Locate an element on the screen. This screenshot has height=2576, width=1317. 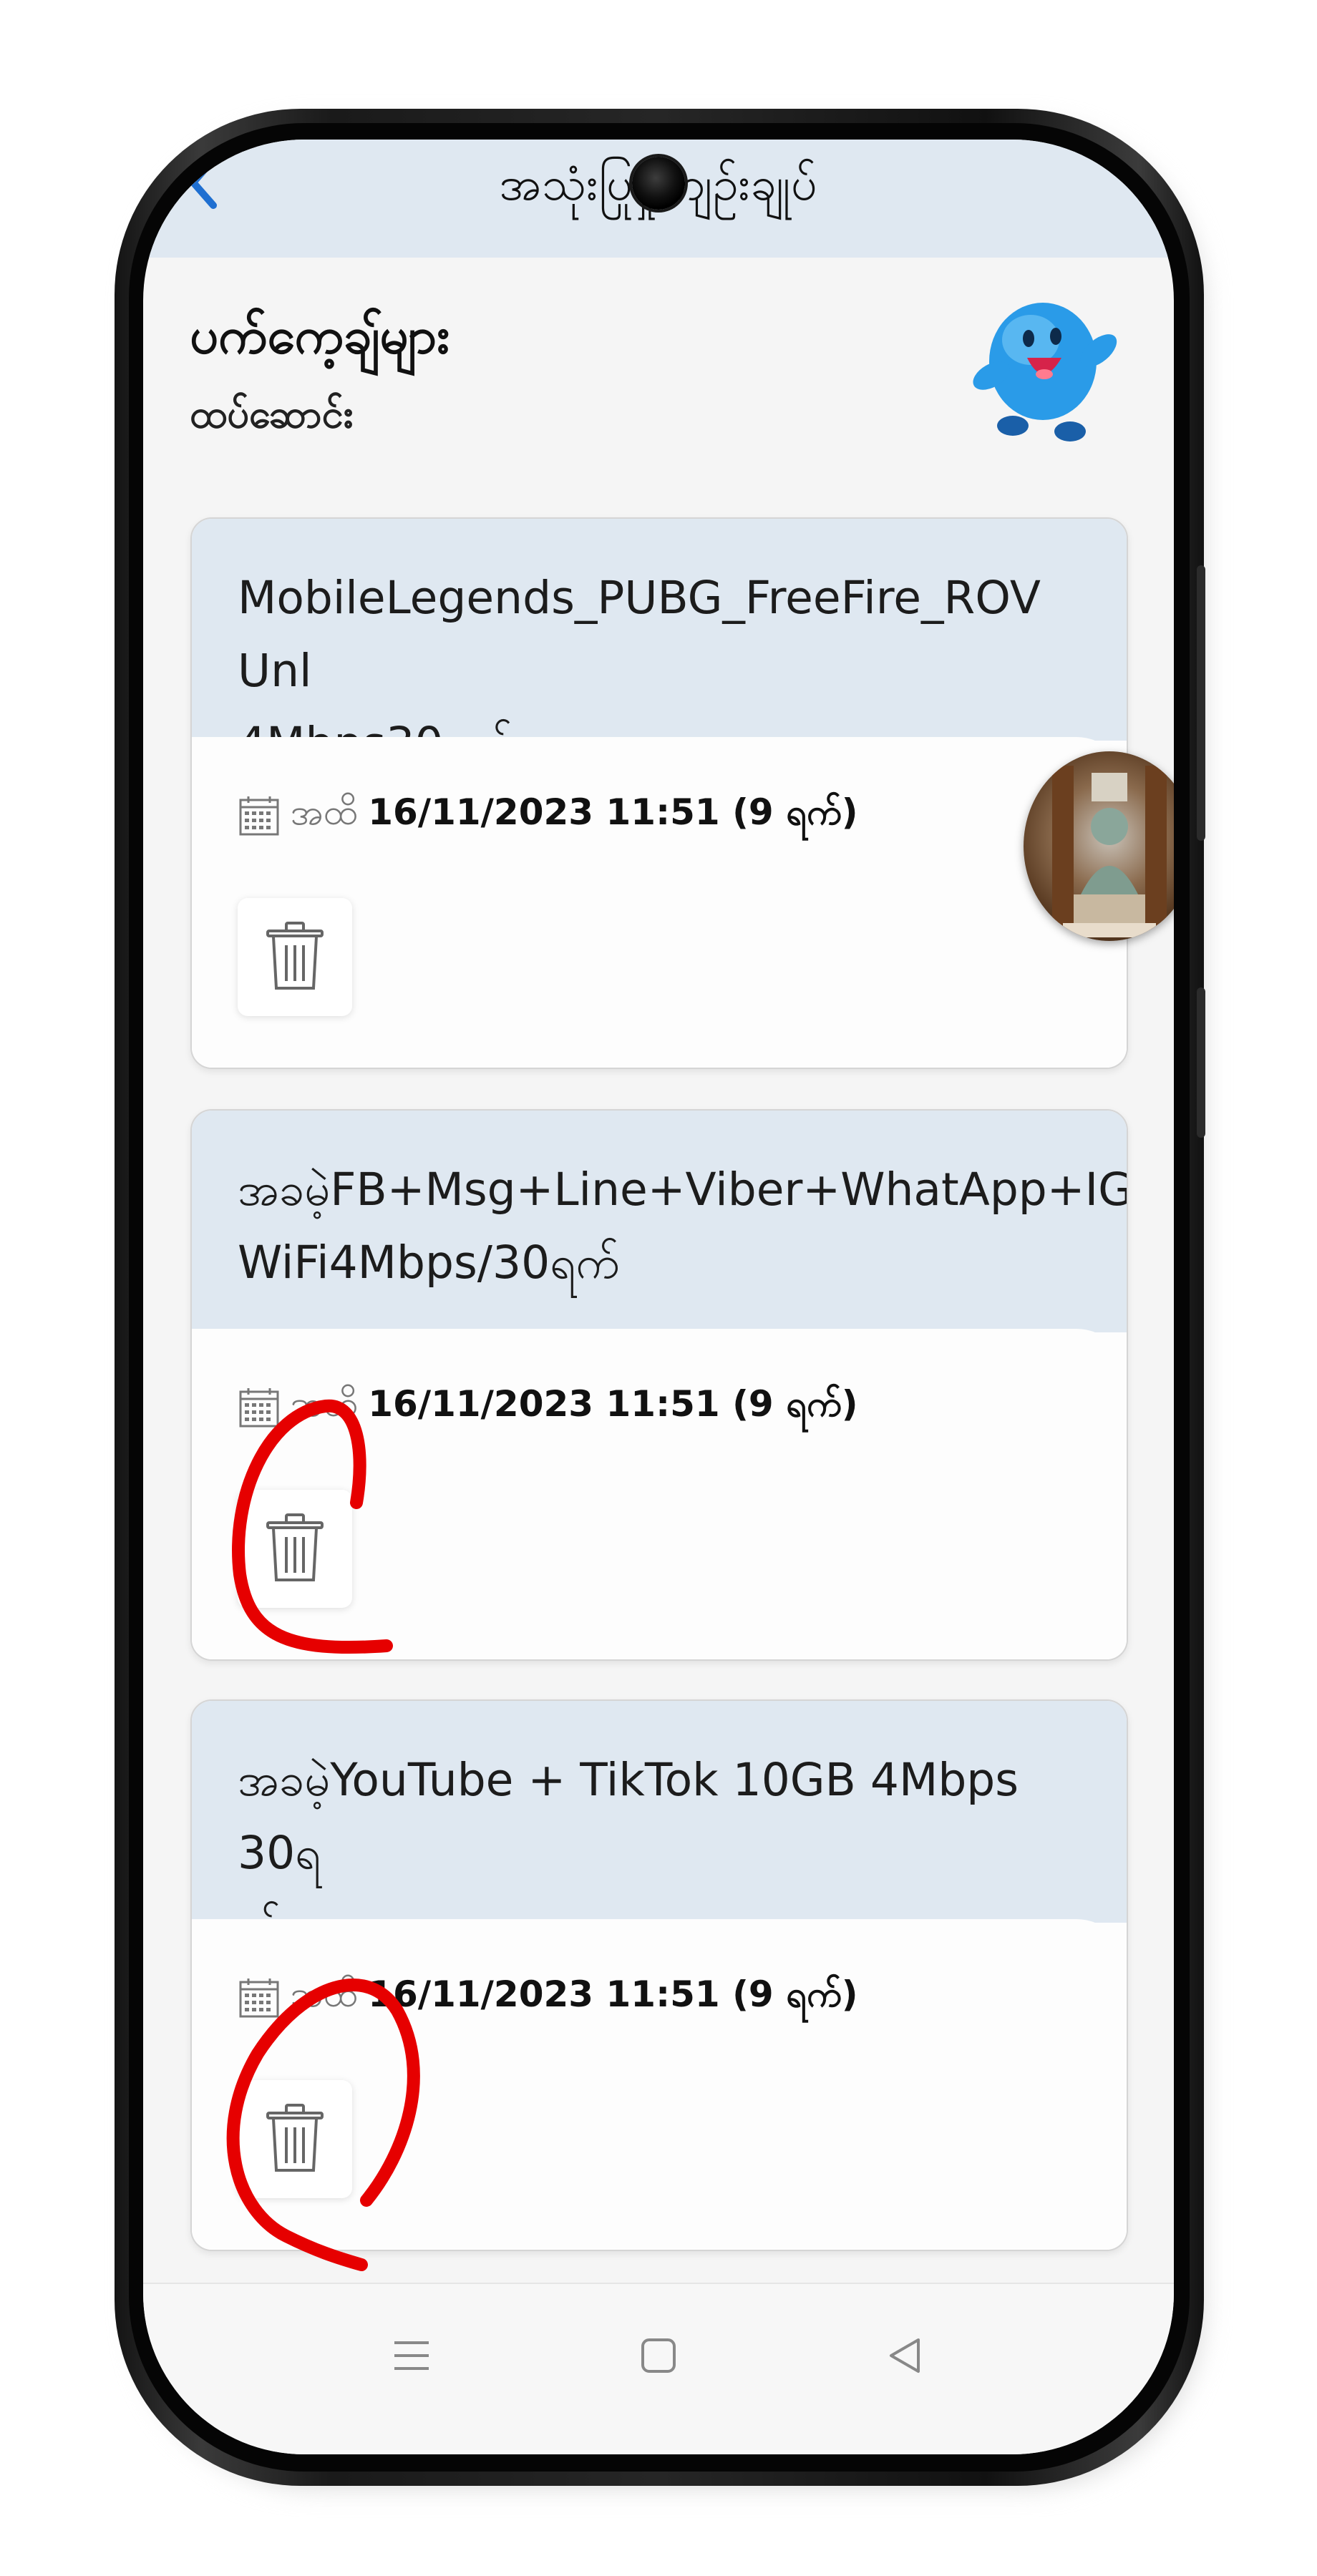
back-triangle-icon is located at coordinates (905, 2355).